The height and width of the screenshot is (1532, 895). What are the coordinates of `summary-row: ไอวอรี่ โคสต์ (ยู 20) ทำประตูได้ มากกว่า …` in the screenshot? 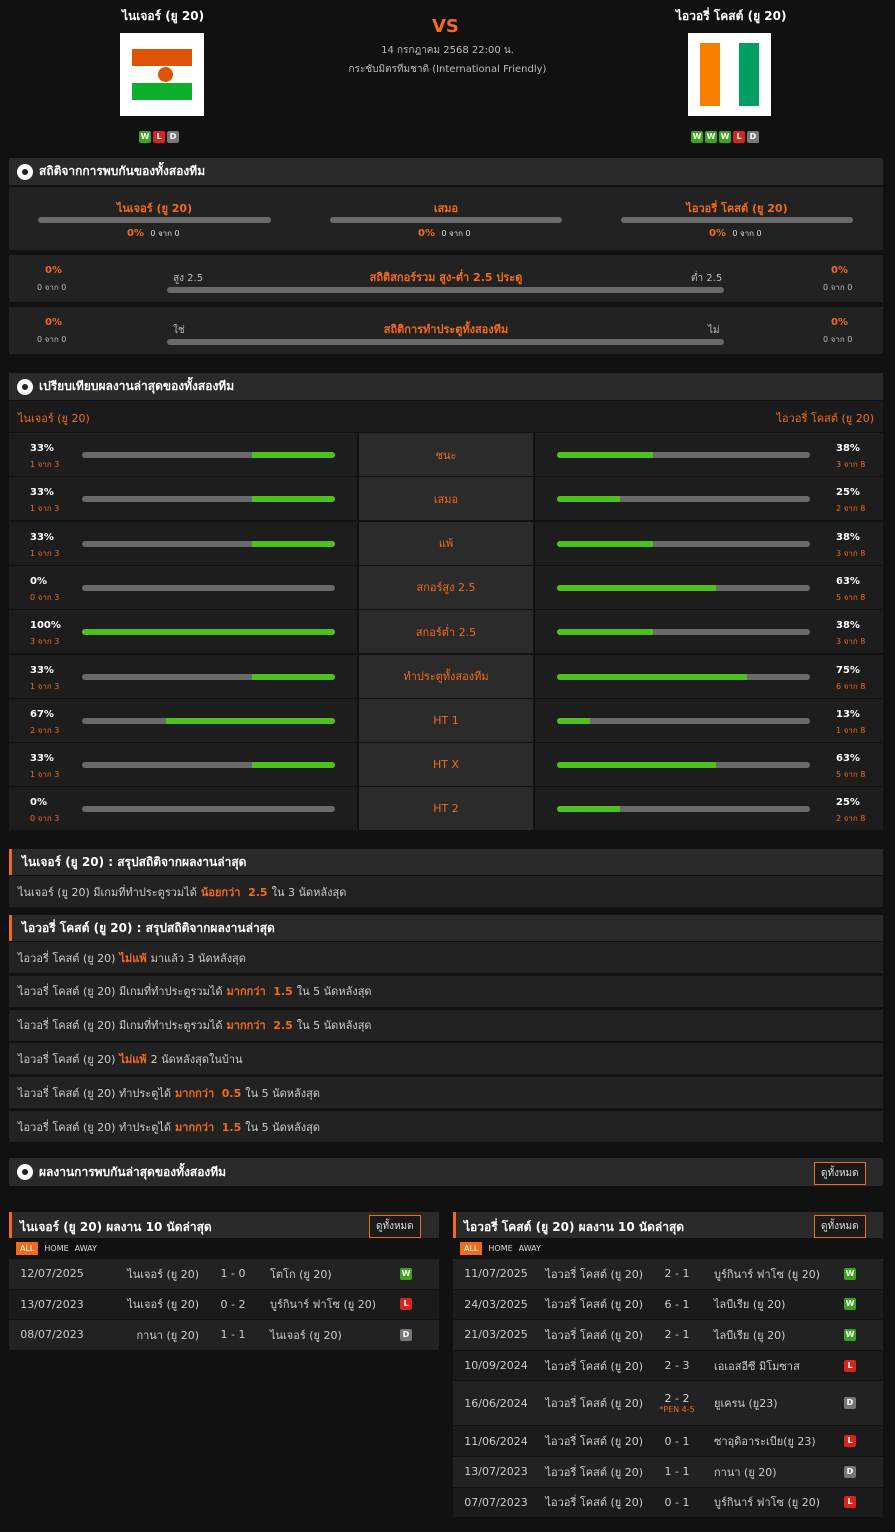 It's located at (446, 1093).